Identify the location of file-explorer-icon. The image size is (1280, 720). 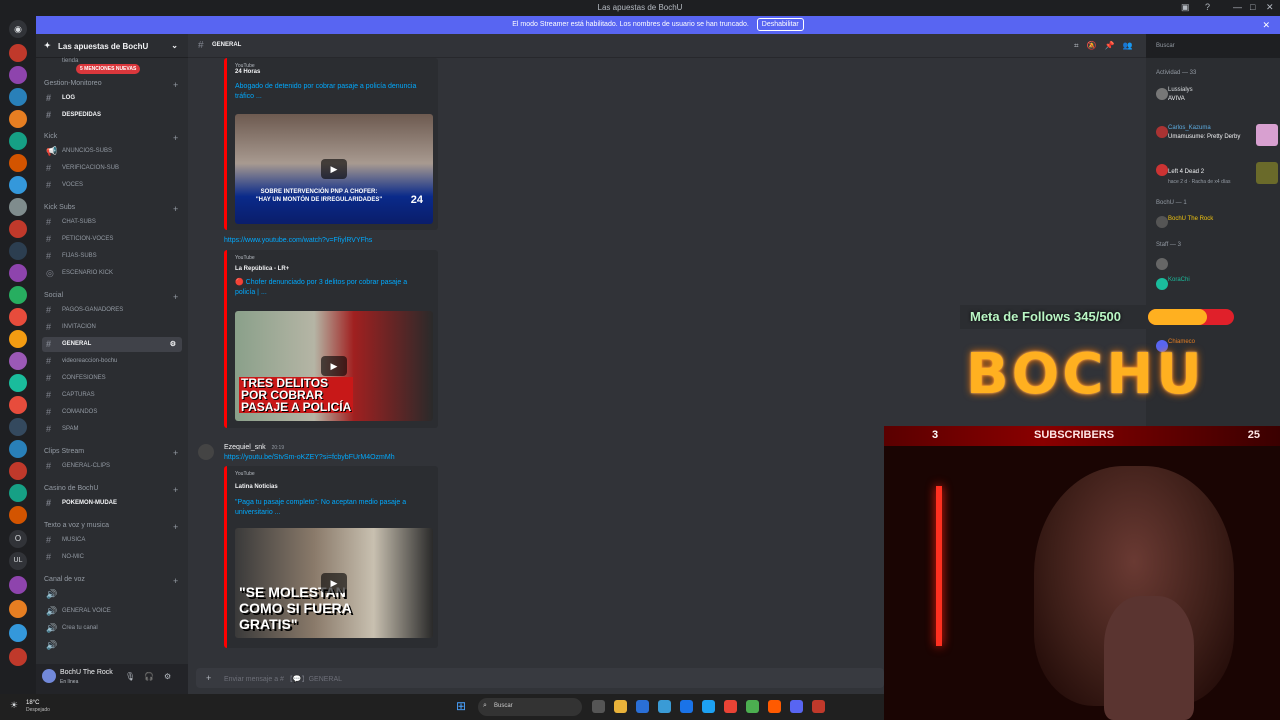
(620, 706).